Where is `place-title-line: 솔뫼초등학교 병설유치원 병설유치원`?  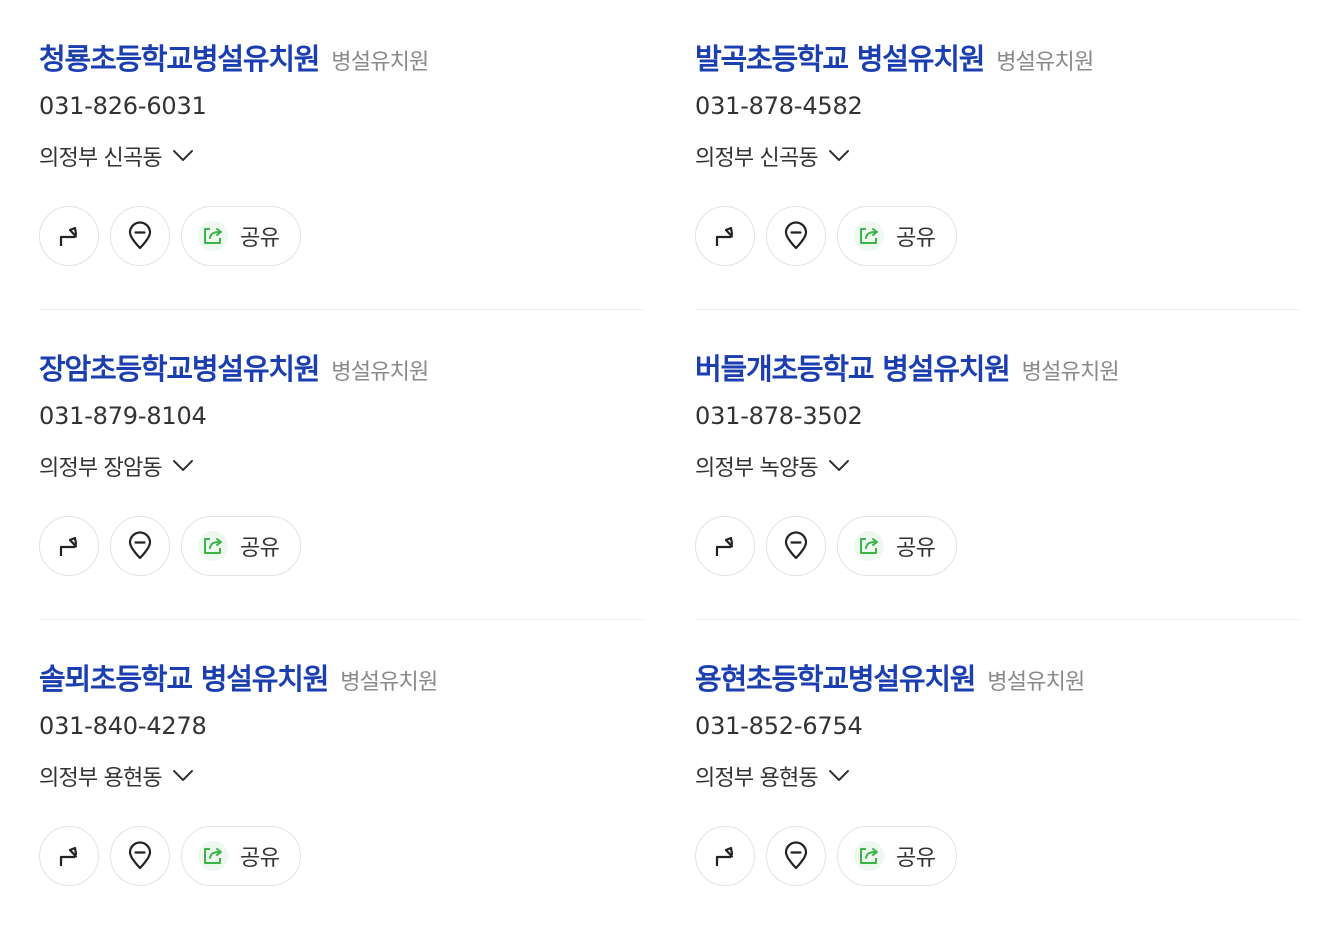
place-title-line: 솔뫼초등학교 병설유치원 병설유치원 is located at coordinates (238, 677).